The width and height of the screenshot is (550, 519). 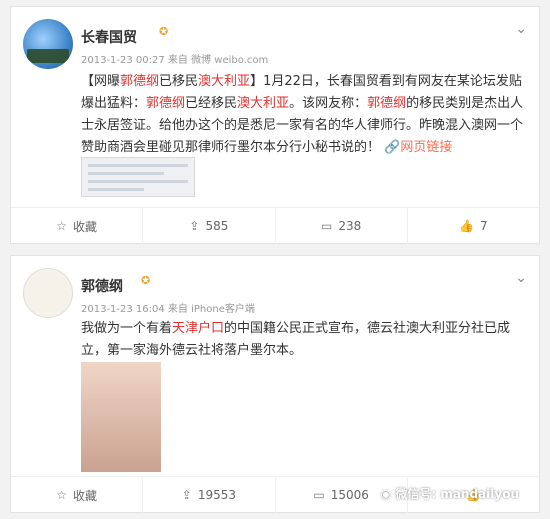 What do you see at coordinates (342, 226) in the screenshot?
I see `comment-button: ▭ 238` at bounding box center [342, 226].